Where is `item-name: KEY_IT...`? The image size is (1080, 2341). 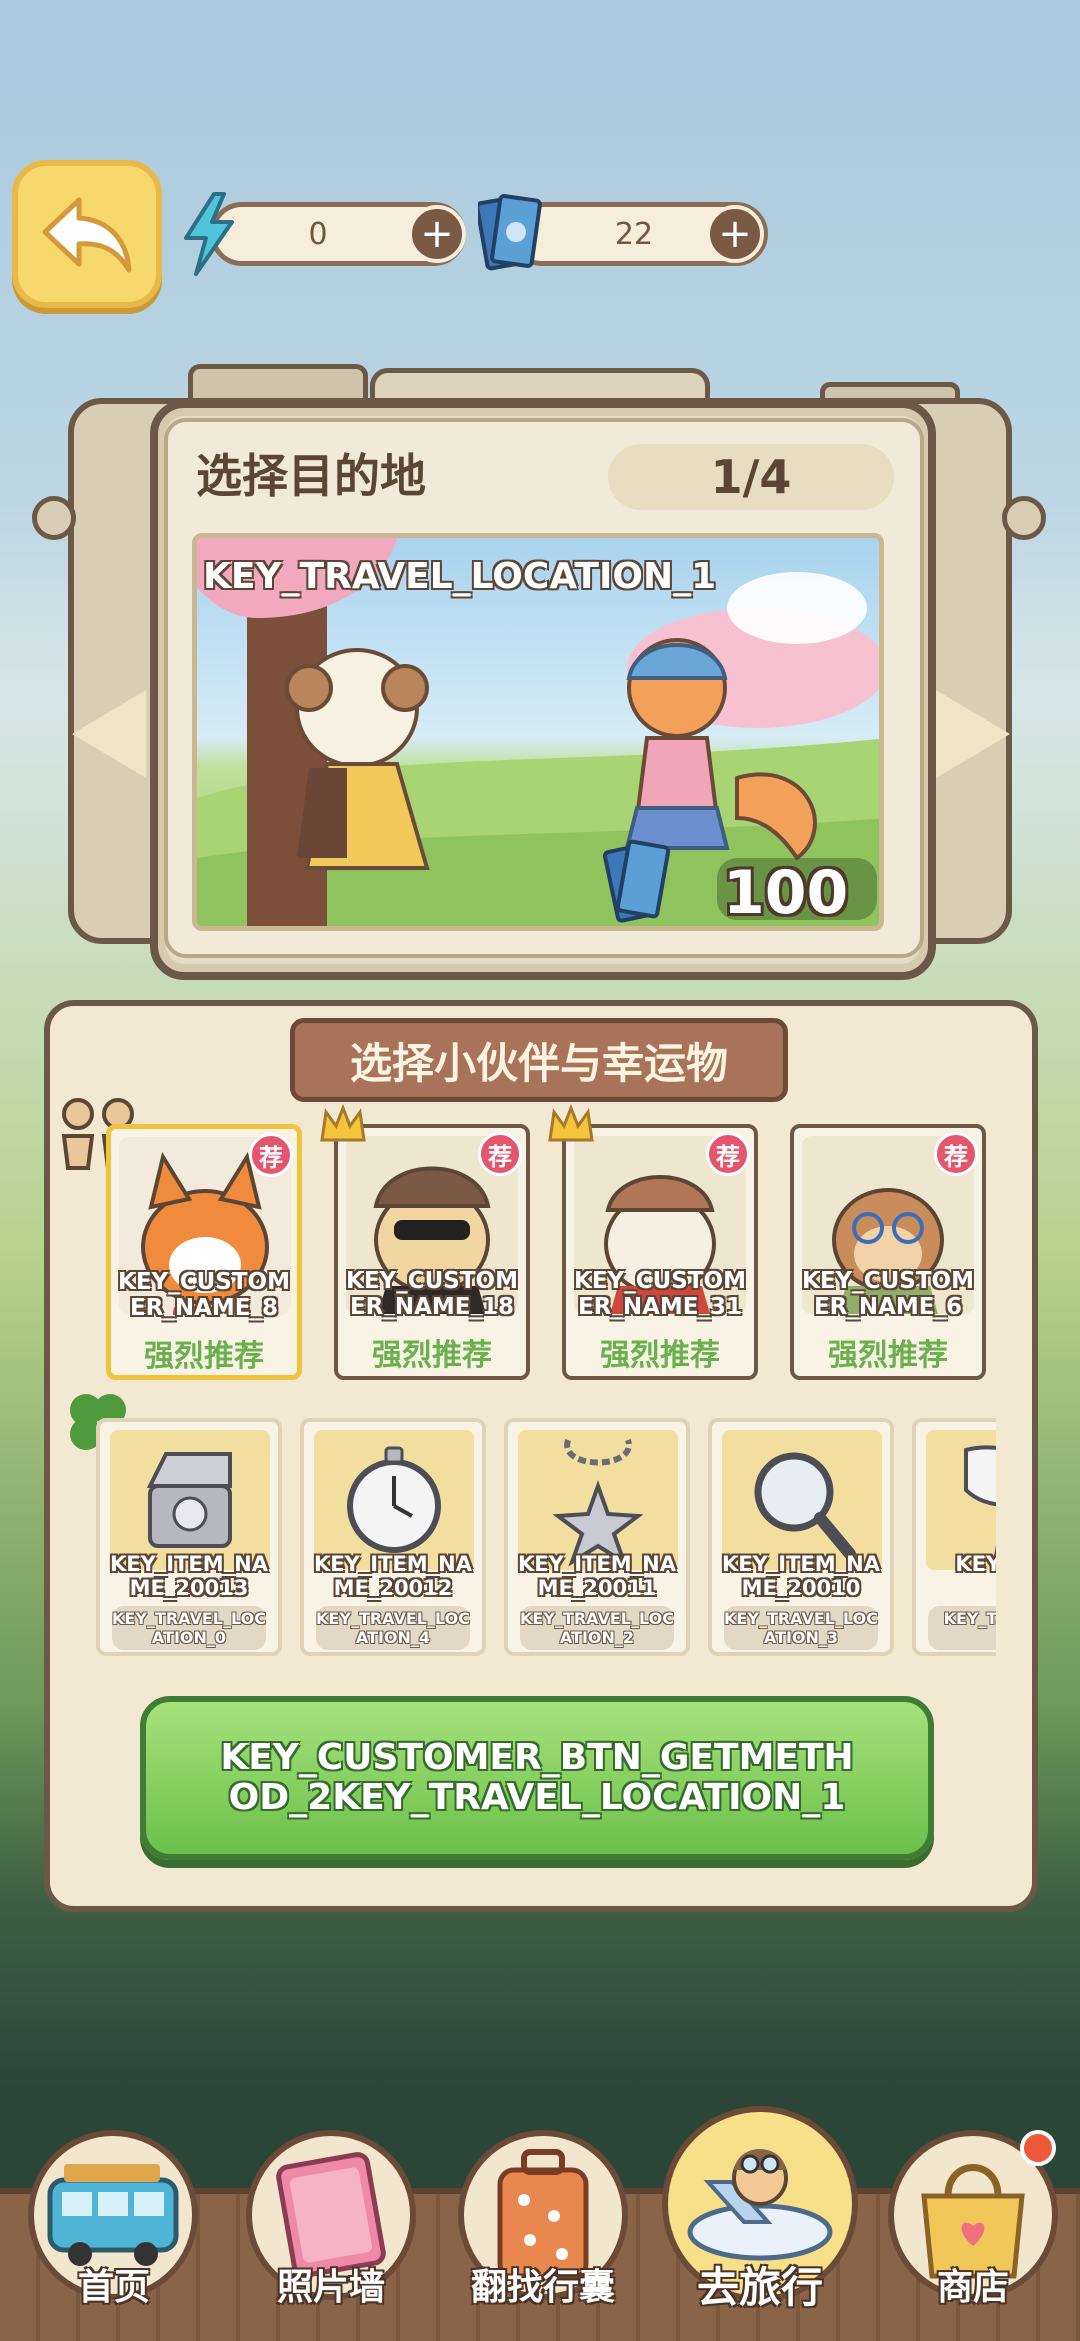
item-name: KEY_IT... is located at coordinates (975, 1564).